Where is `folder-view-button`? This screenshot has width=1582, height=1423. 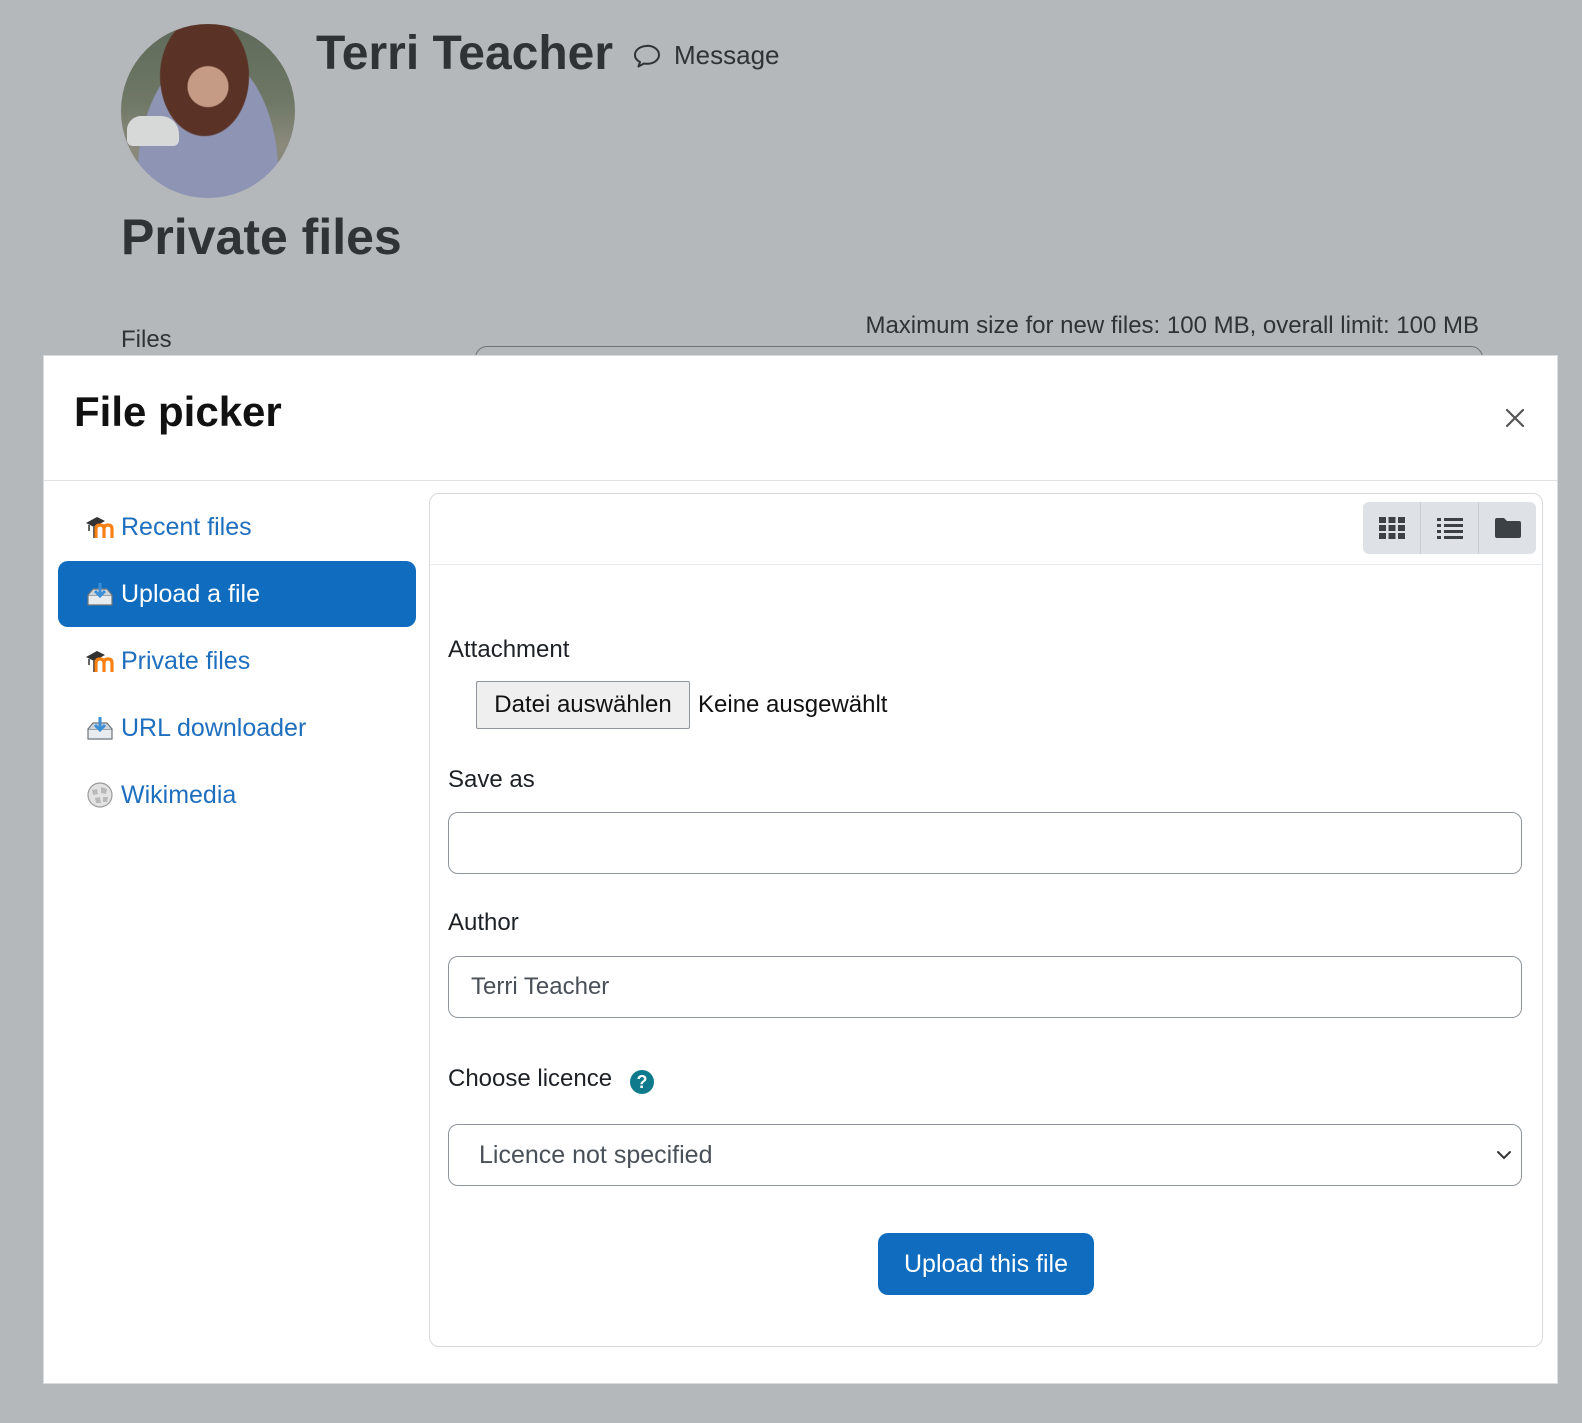 folder-view-button is located at coordinates (1507, 528).